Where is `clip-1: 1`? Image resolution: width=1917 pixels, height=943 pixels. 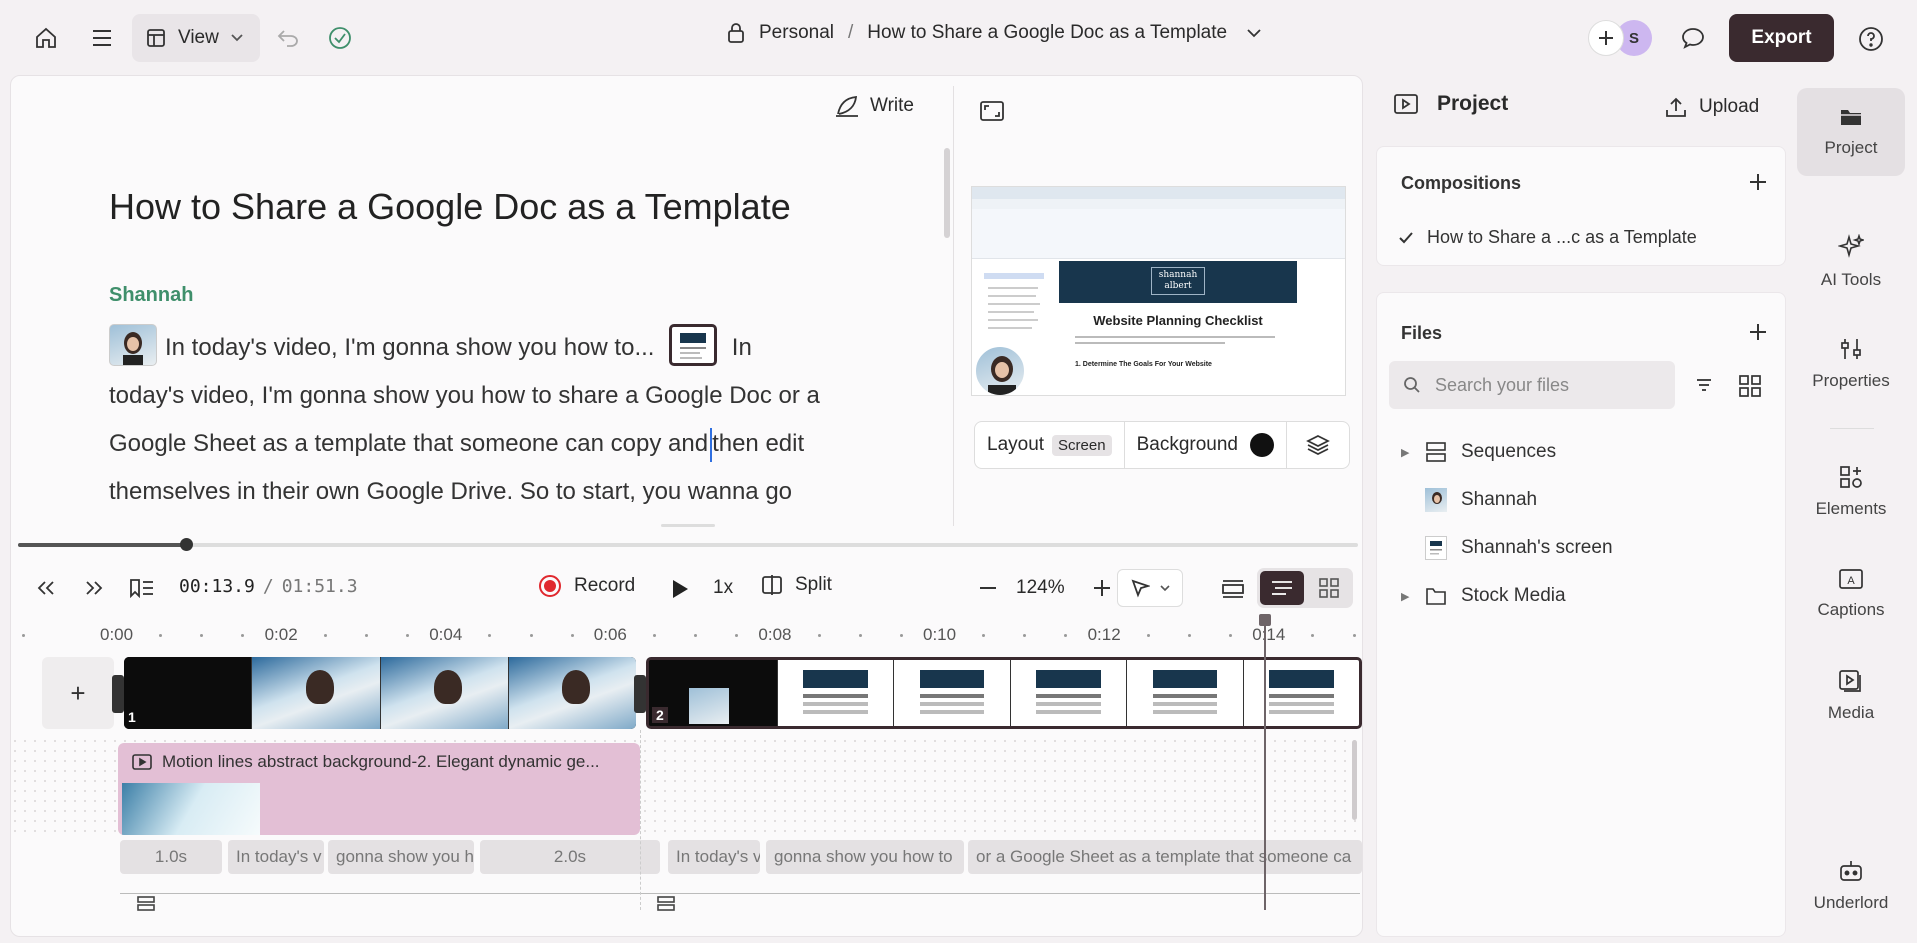 clip-1: 1 is located at coordinates (380, 693).